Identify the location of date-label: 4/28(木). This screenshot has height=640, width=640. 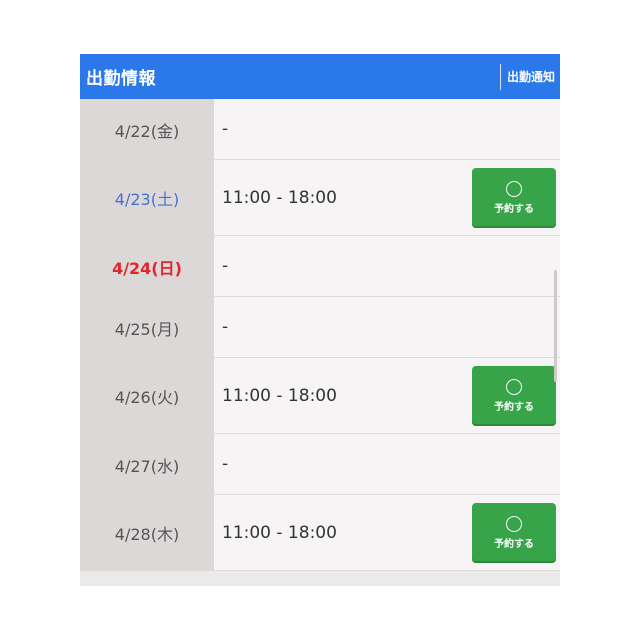
(147, 533).